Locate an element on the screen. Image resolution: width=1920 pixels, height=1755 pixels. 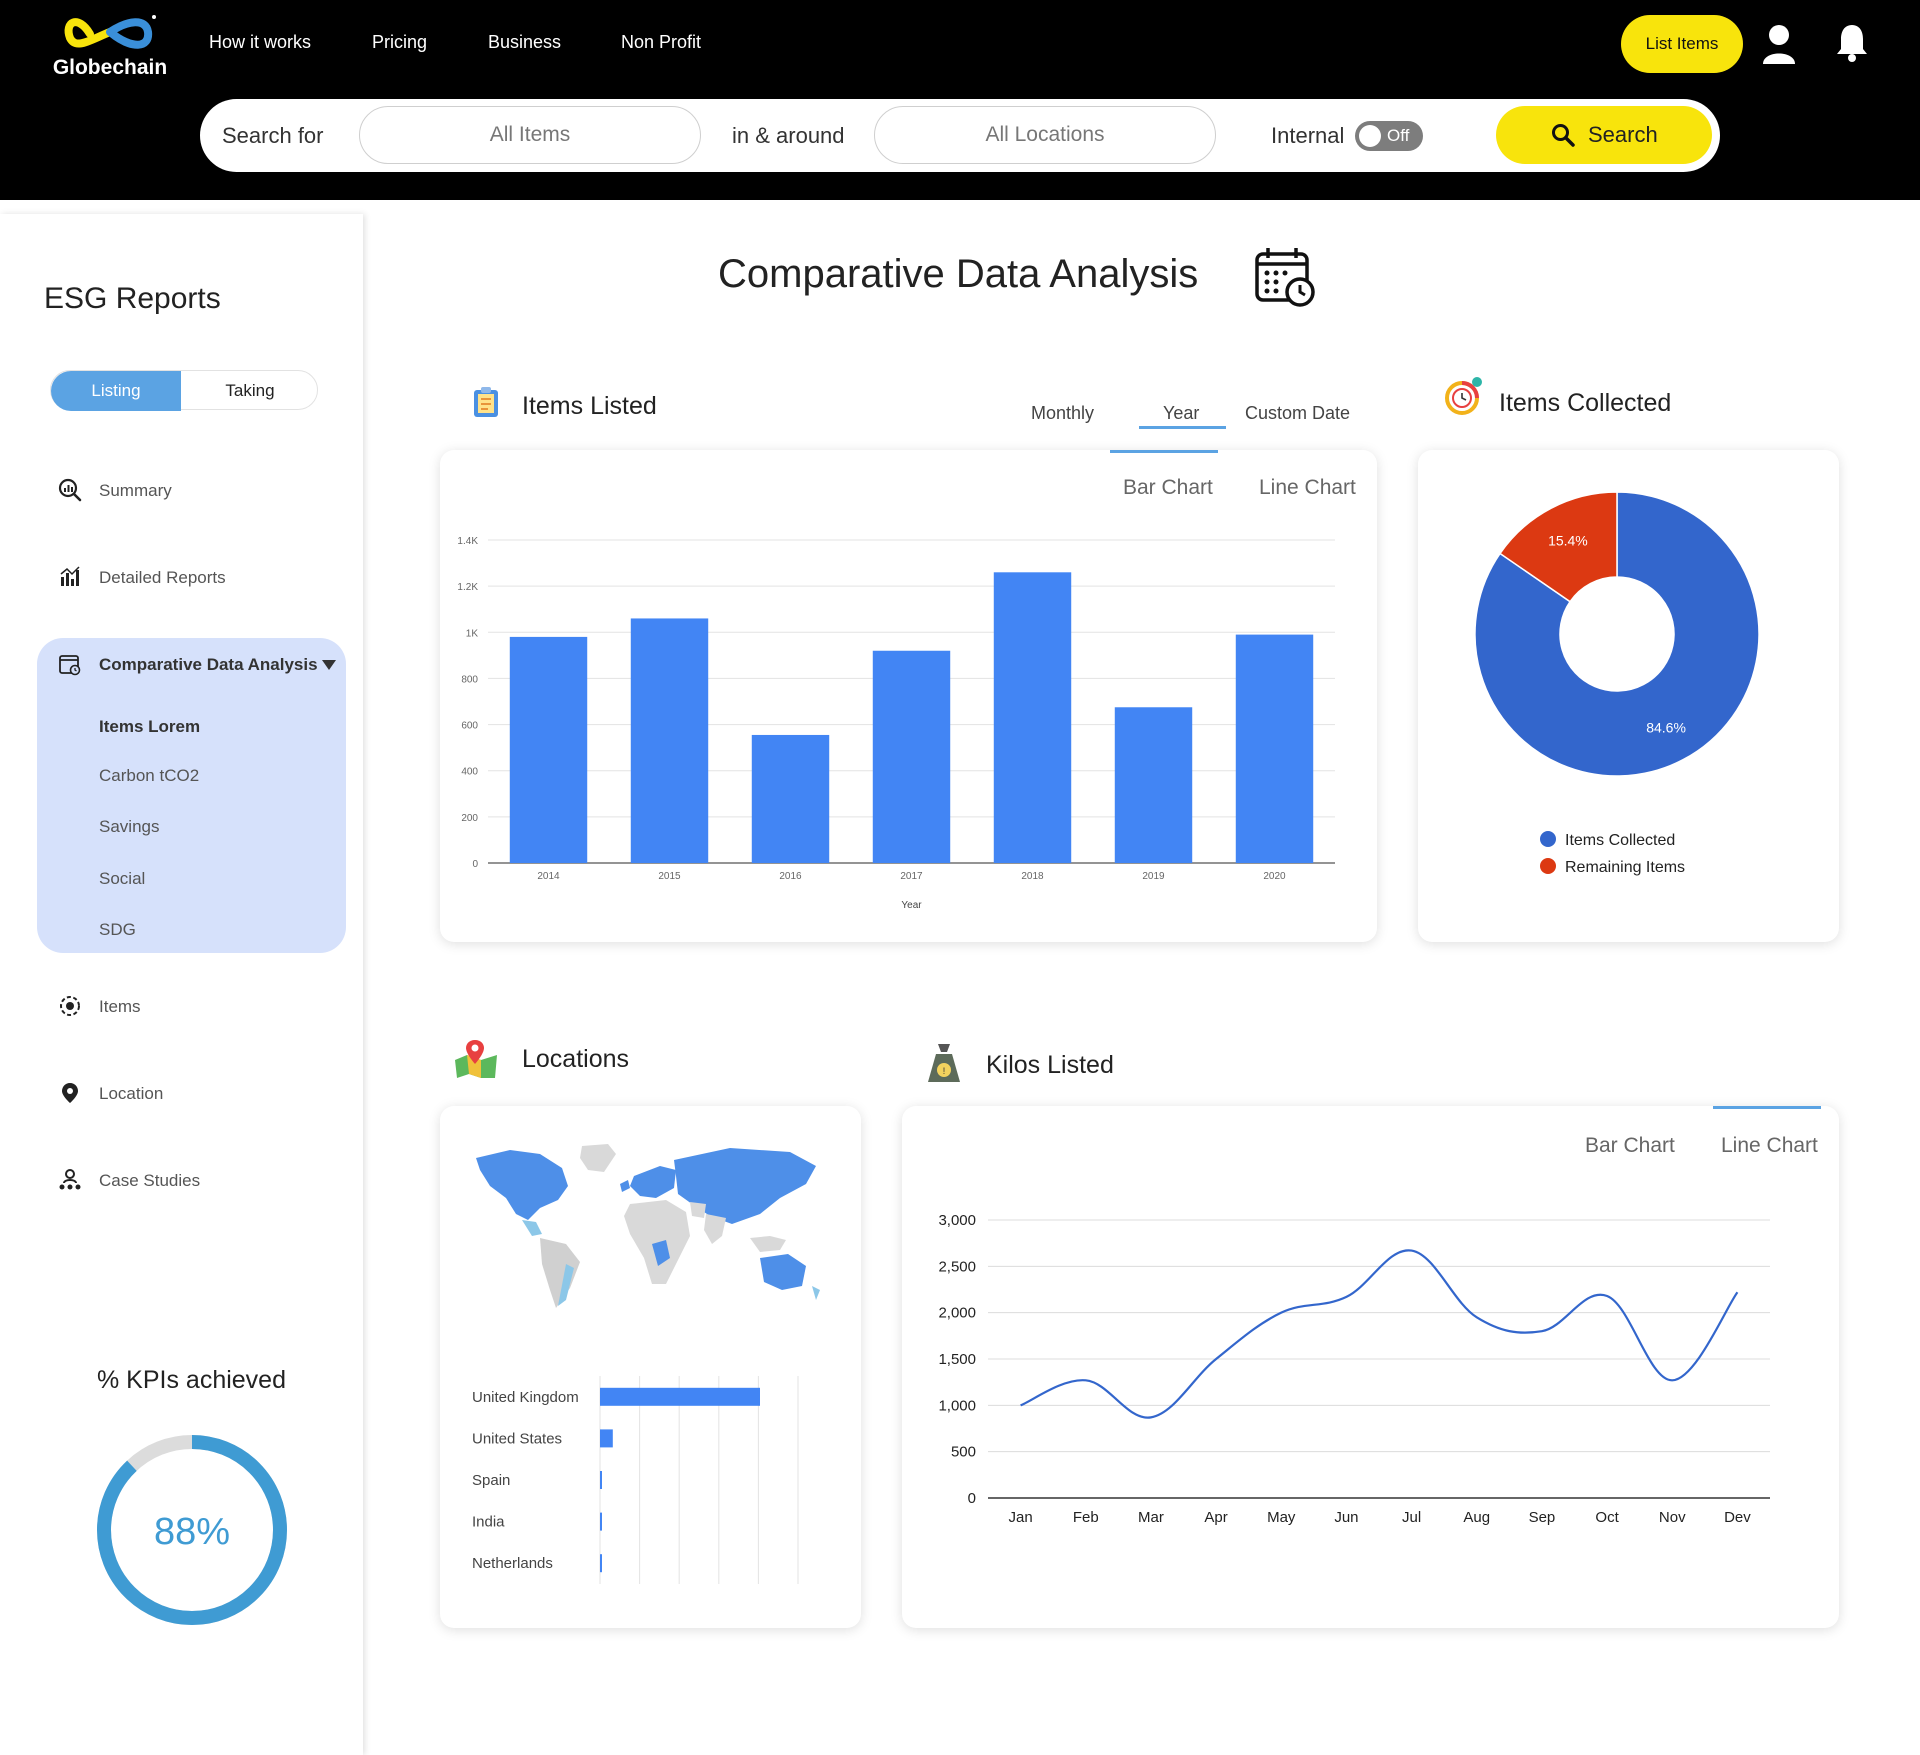
tab-year-underline is located at coordinates (1182, 427).